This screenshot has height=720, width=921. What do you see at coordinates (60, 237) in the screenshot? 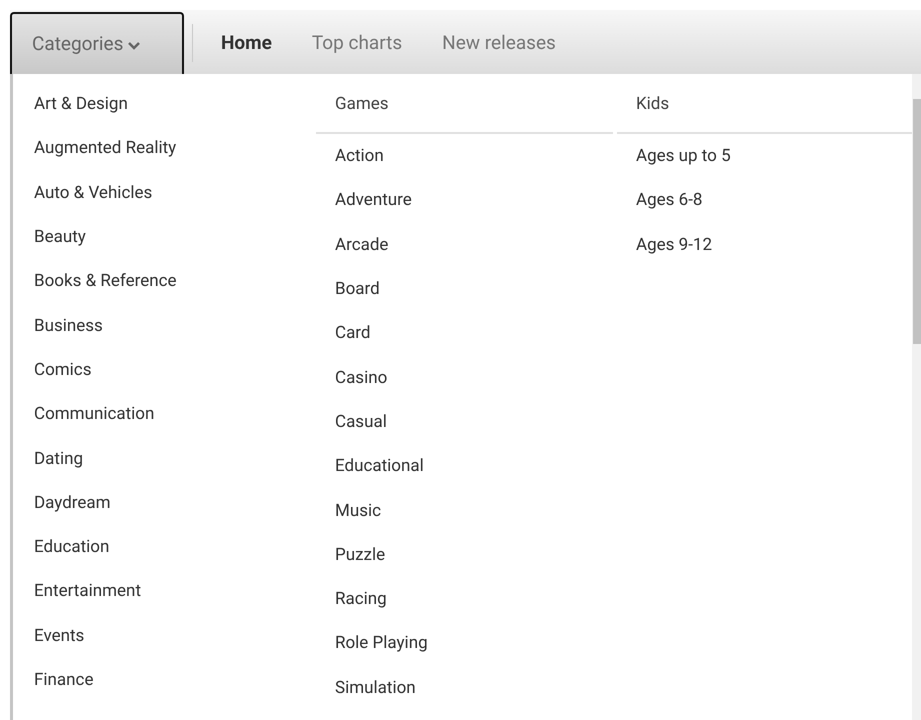
I see `category-link: Beauty` at bounding box center [60, 237].